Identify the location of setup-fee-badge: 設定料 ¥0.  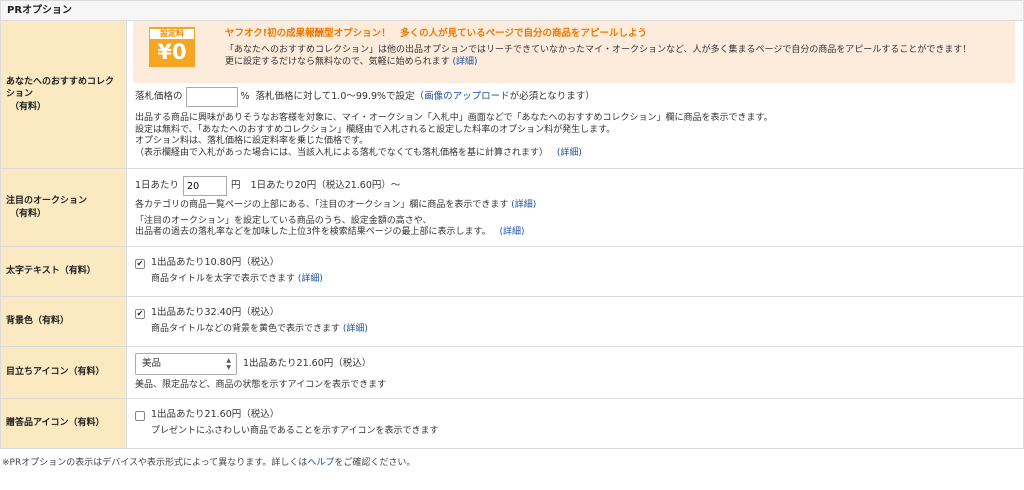
(172, 47).